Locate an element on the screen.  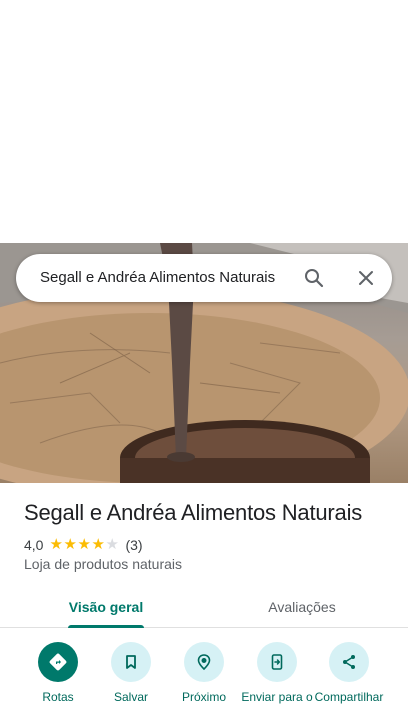
review-count: (3) is located at coordinates (133, 545).